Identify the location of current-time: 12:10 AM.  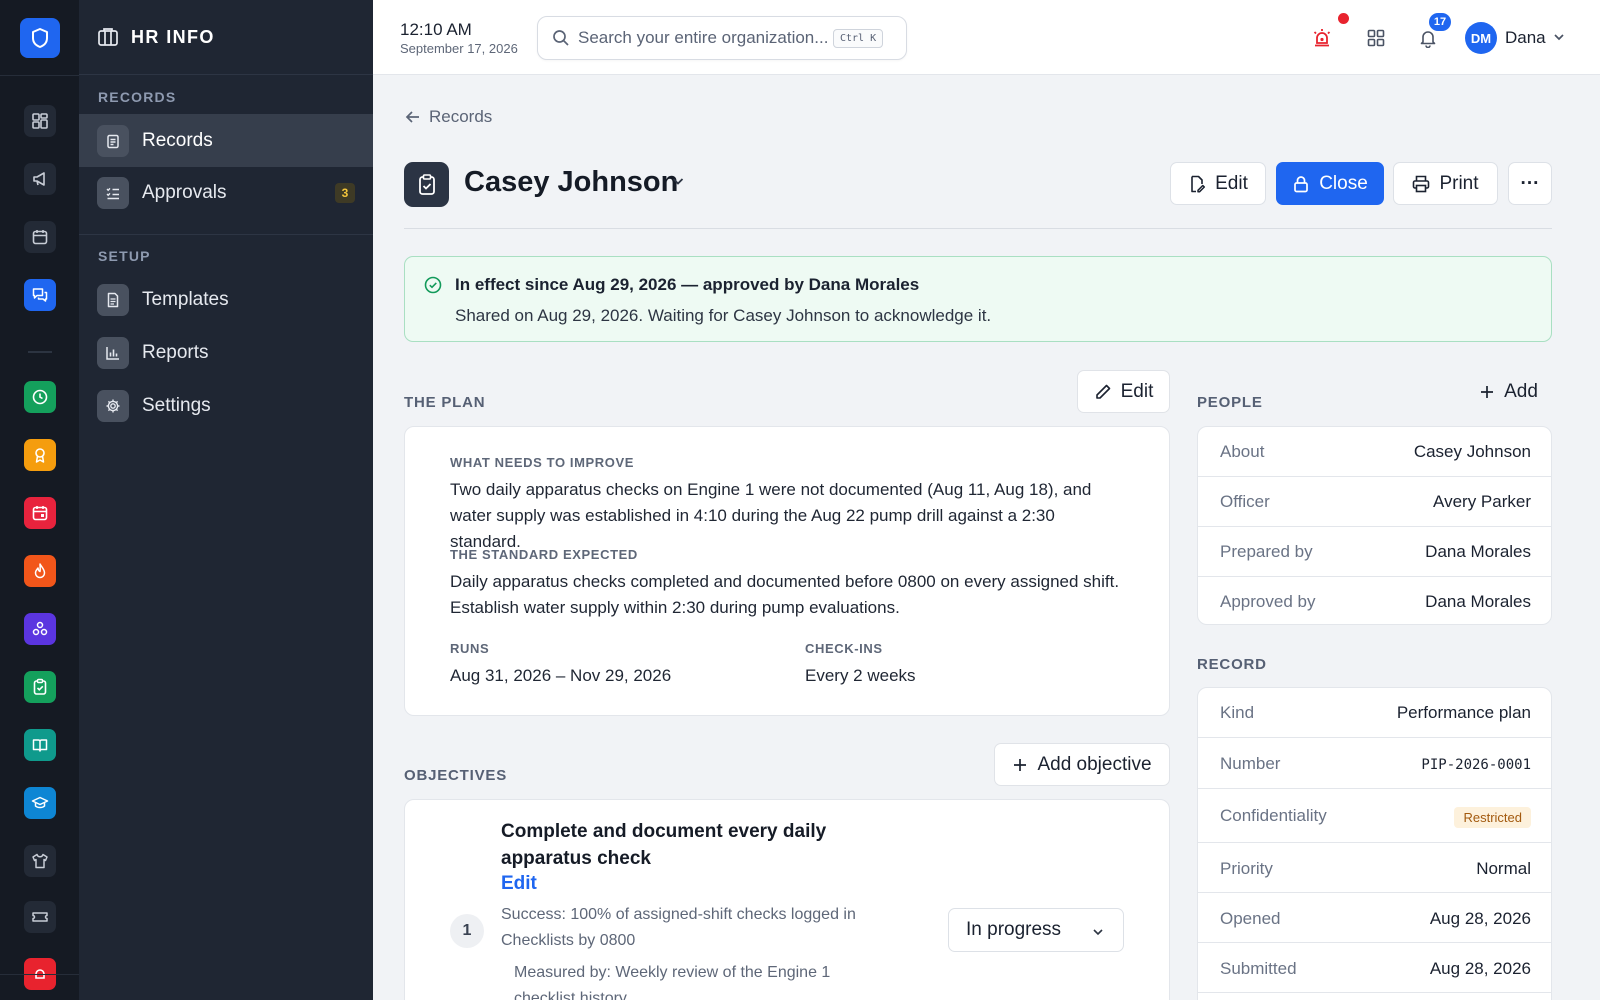
(436, 29).